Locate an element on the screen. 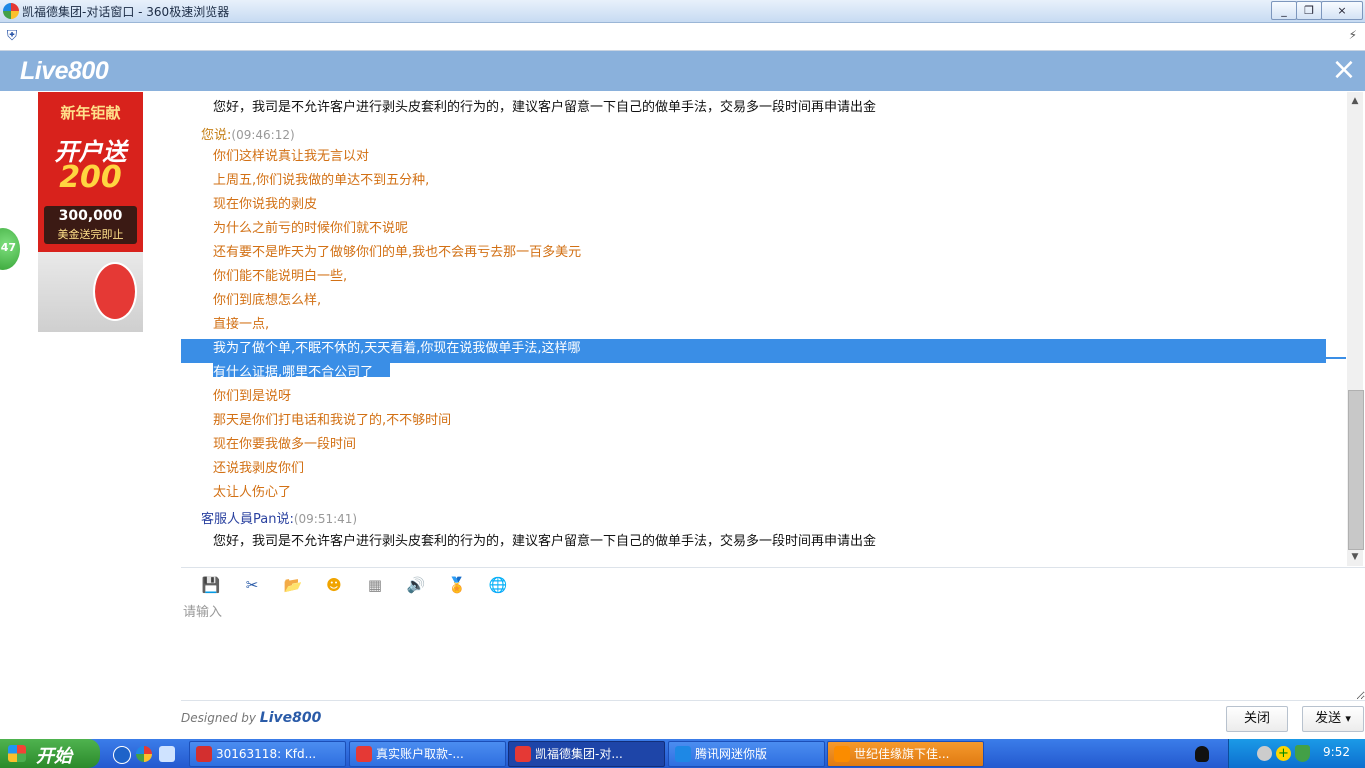 The width and height of the screenshot is (1365, 768). banner-line-3: 200 is located at coordinates (90, 177).